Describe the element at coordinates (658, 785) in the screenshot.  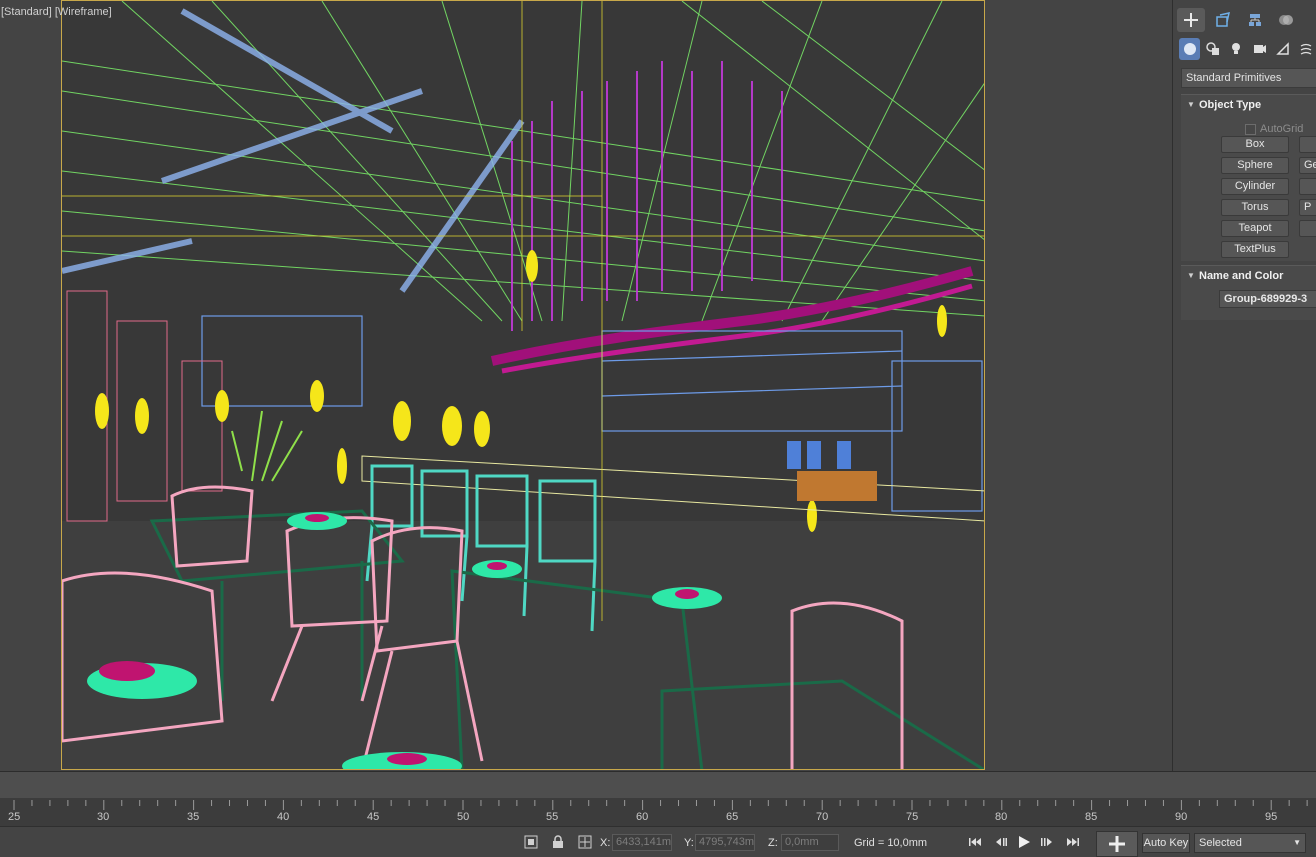
I see `time-slider` at that location.